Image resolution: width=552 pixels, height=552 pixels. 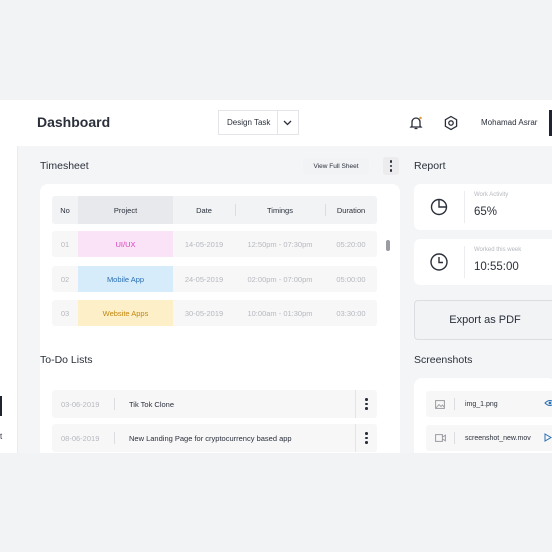 What do you see at coordinates (65, 313) in the screenshot?
I see `row-no: 03` at bounding box center [65, 313].